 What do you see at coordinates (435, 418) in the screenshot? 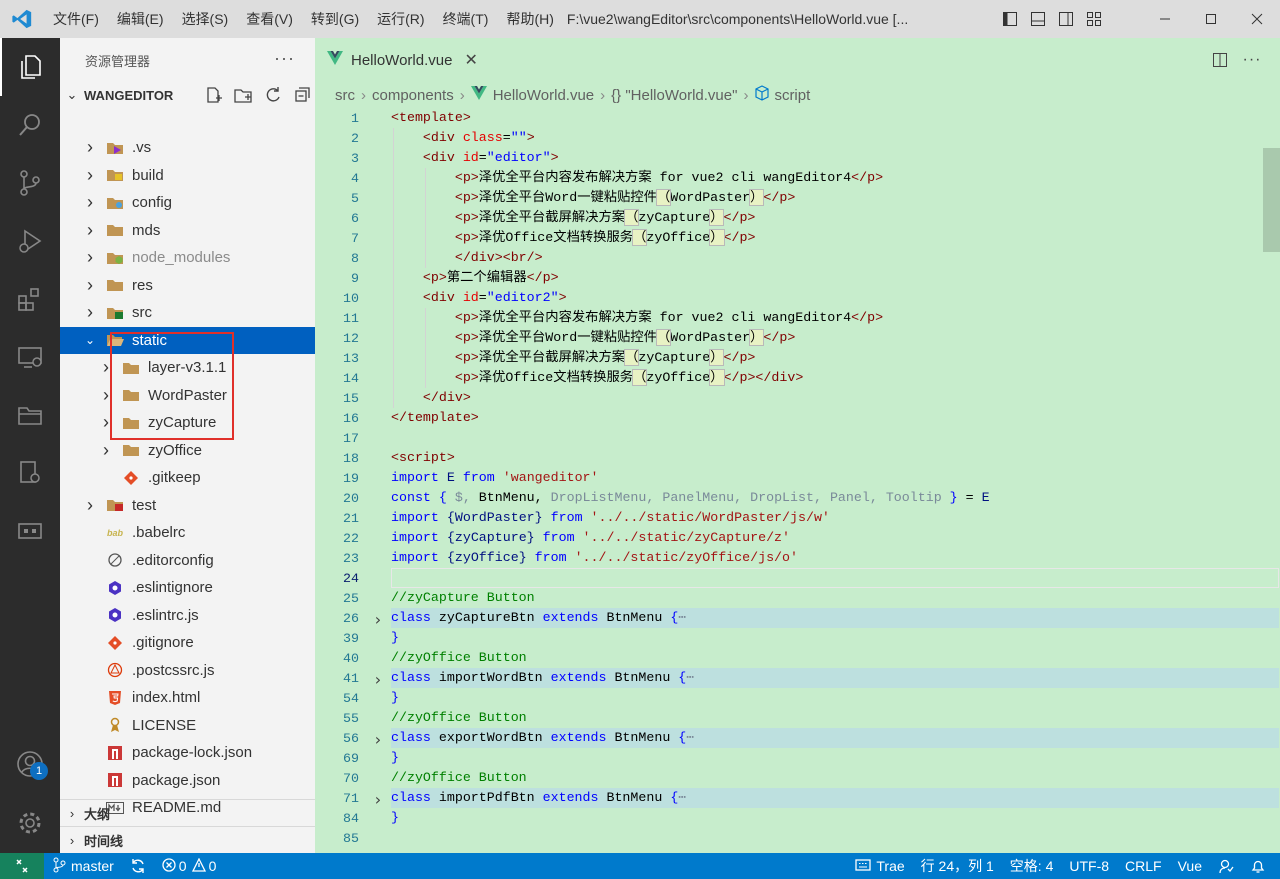
I see `code-line: </template>` at bounding box center [435, 418].